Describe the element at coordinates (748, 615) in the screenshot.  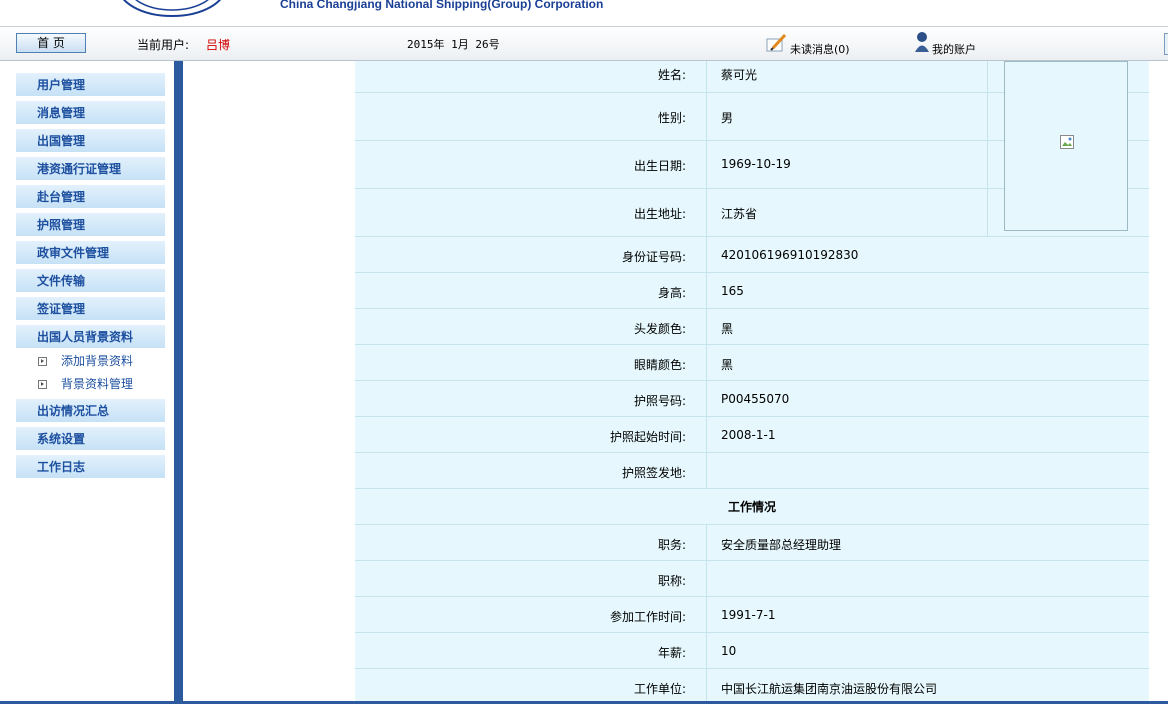
I see `row-value: 1991-7-1` at that location.